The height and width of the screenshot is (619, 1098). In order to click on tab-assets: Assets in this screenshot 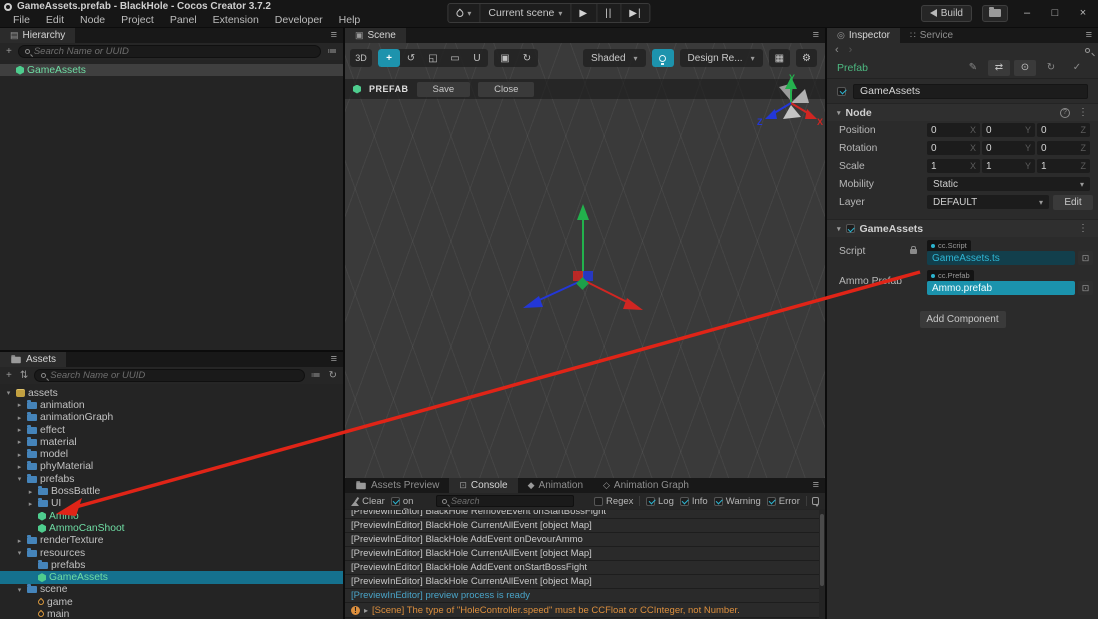, I will do `click(33, 359)`.